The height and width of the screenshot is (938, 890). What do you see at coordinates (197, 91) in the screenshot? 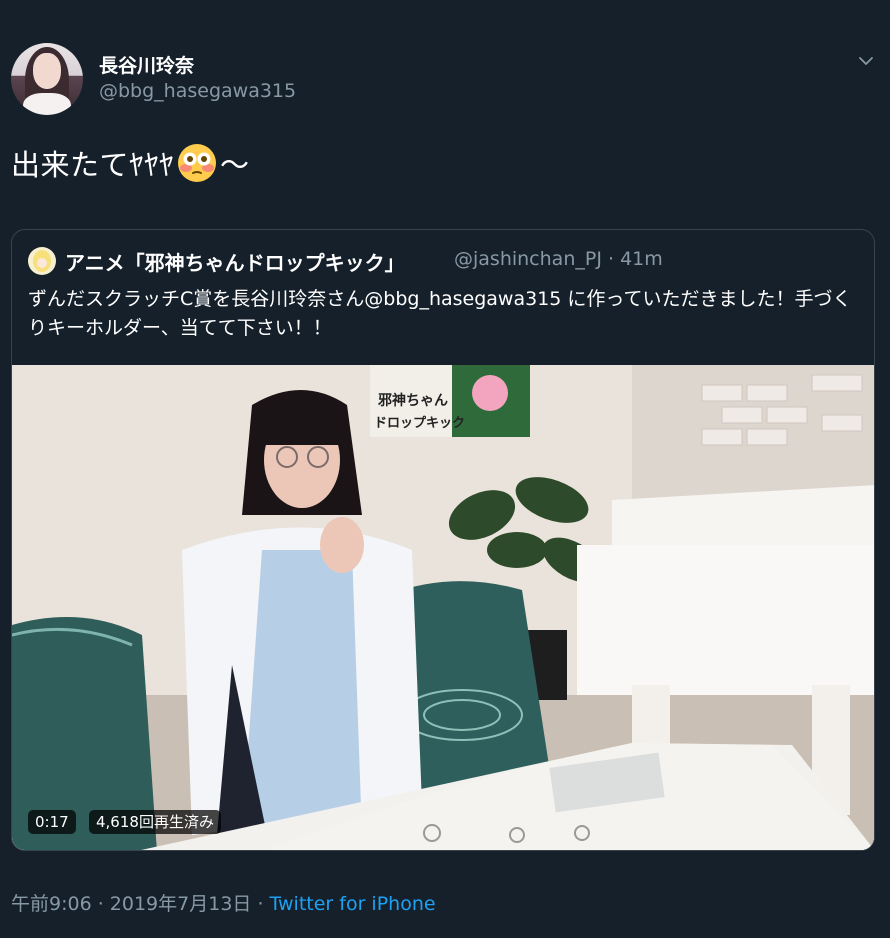
I see `author-handle: @bbg_hasegawa315` at bounding box center [197, 91].